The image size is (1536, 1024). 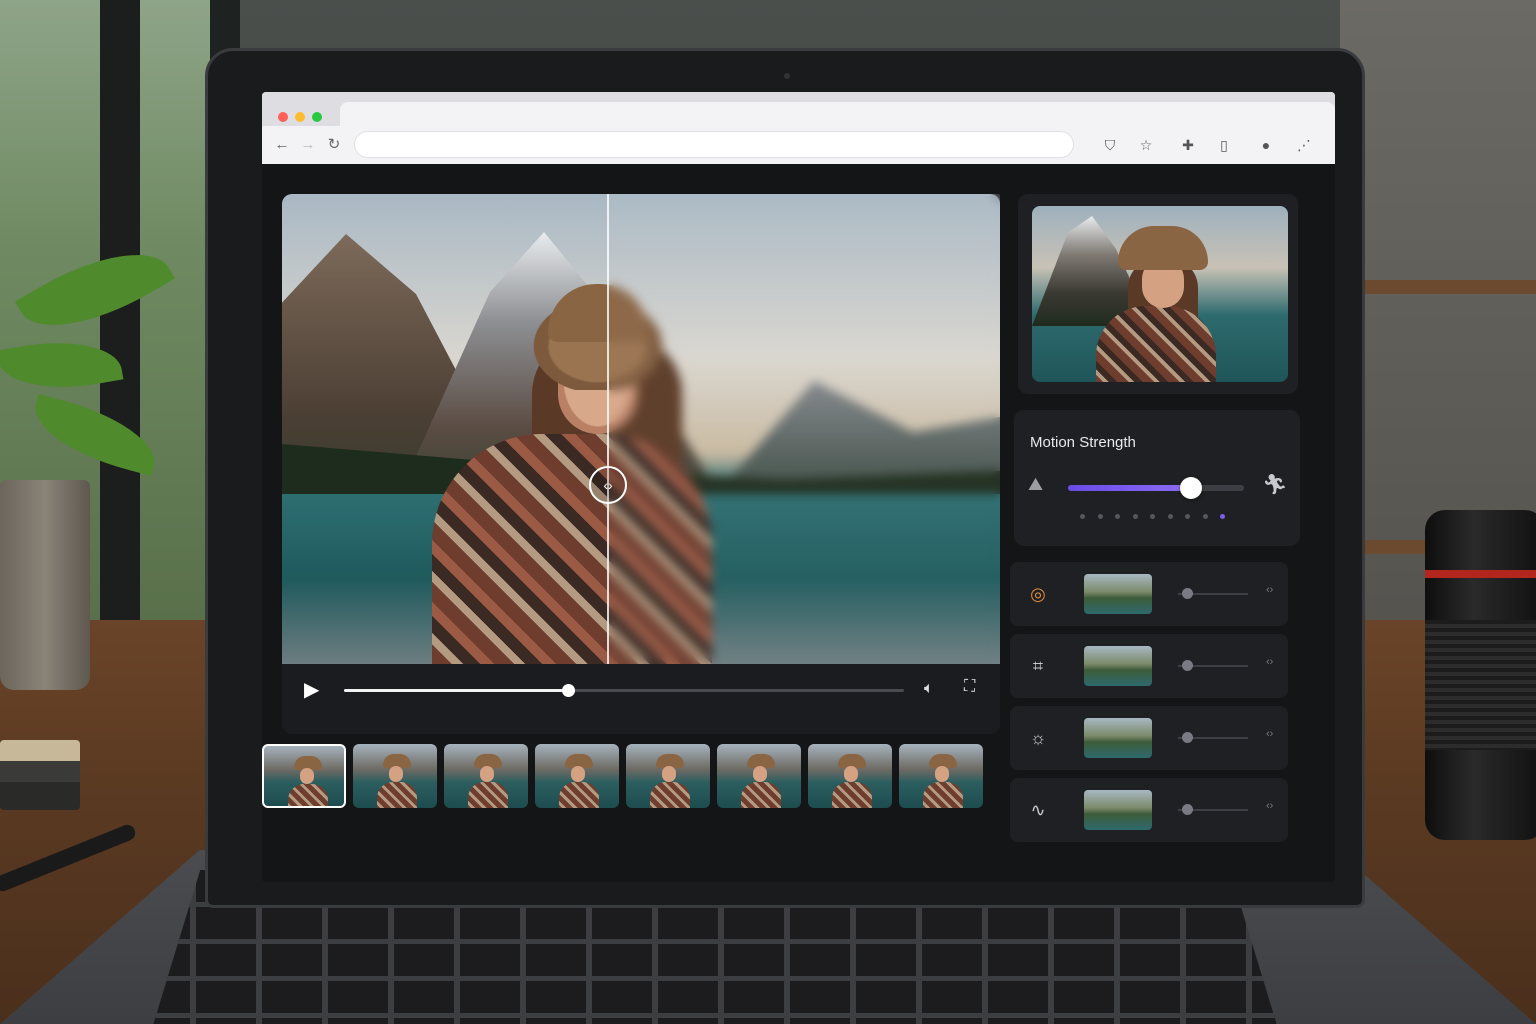 I want to click on puzzle-icon: ✚, so click(x=1188, y=145).